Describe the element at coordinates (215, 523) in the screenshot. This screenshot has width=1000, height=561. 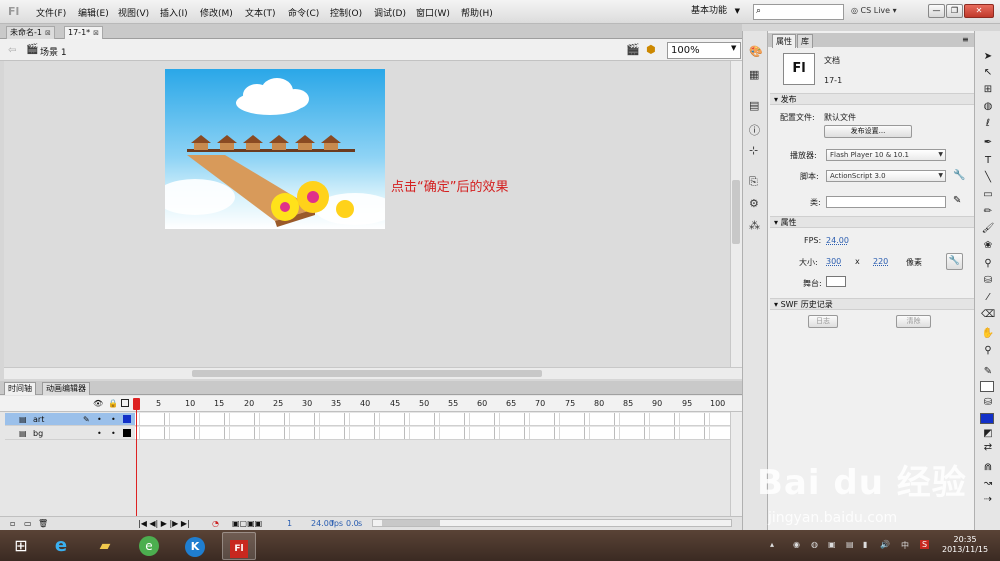
I see `onion-skin-icon: ◔` at that location.